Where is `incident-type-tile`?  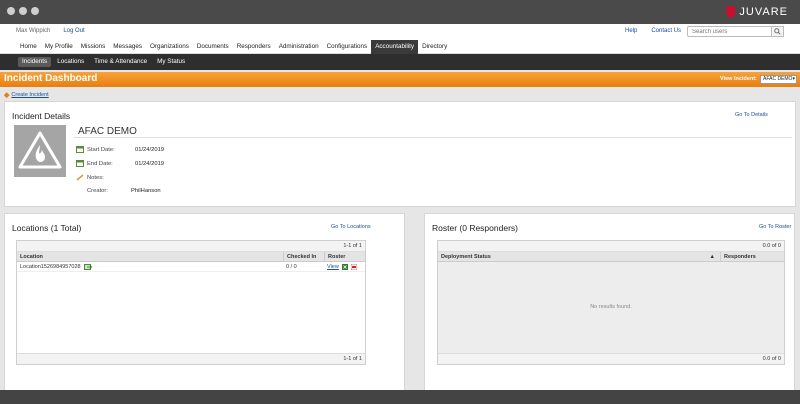
incident-type-tile is located at coordinates (40, 151).